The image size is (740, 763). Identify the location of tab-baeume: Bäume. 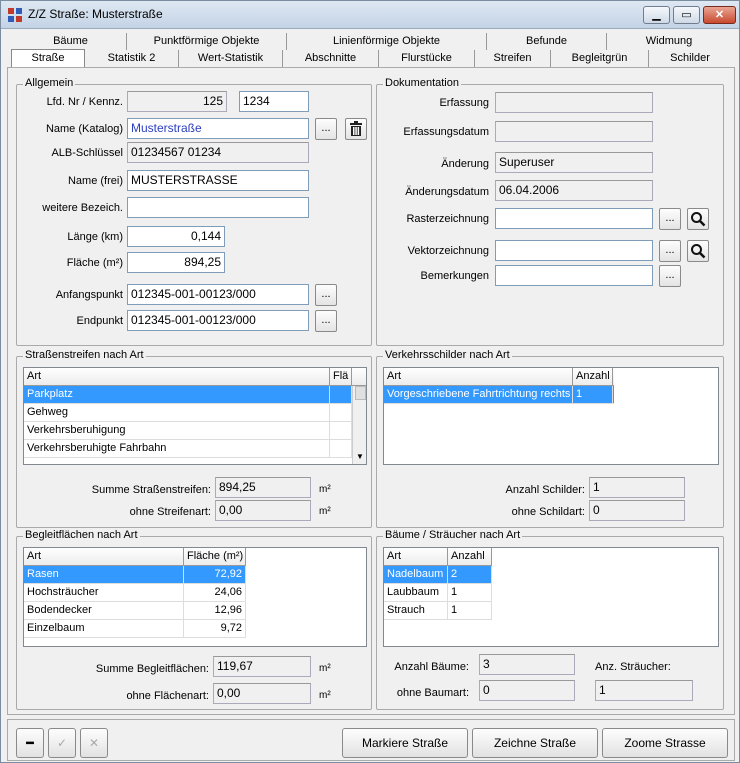
(71, 41).